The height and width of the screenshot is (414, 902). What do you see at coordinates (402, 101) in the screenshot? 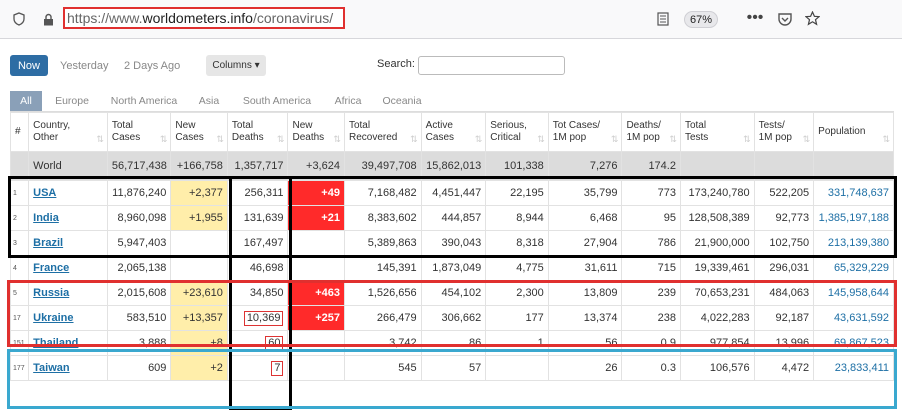
I see `tab-oceania: Oceania` at bounding box center [402, 101].